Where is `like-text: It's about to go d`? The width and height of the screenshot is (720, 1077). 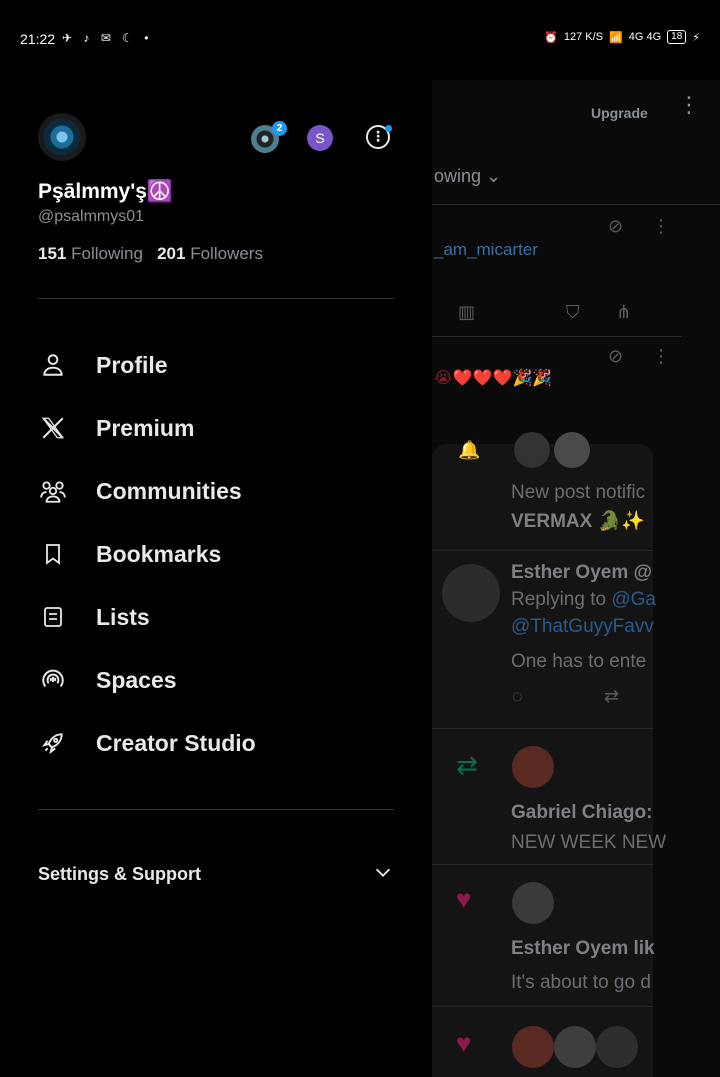 like-text: It's about to go d is located at coordinates (581, 982).